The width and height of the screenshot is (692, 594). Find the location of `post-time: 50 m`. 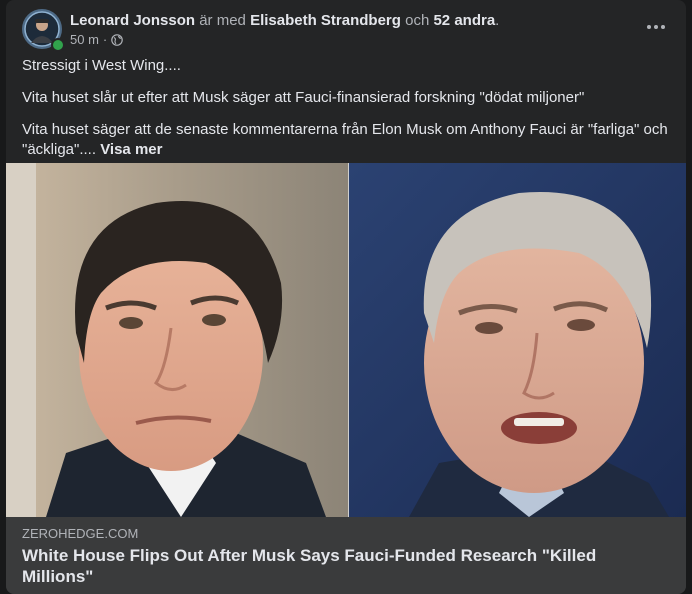

post-time: 50 m is located at coordinates (84, 40).